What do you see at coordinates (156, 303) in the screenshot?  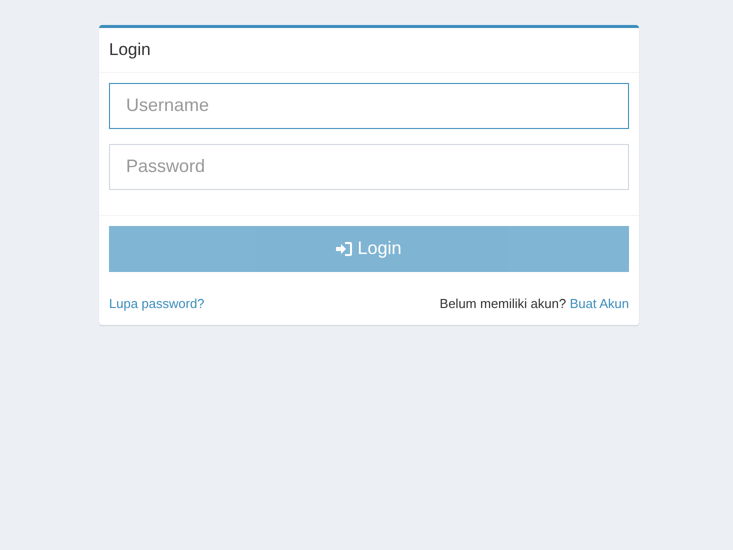 I see `forgot-password-link: Lupa password?` at bounding box center [156, 303].